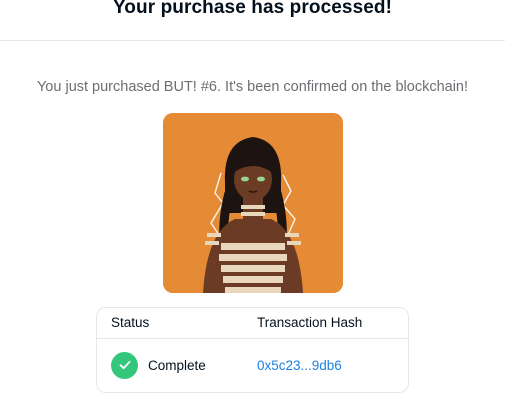 This screenshot has width=505, height=402. Describe the element at coordinates (124, 365) in the screenshot. I see `check-icon` at that location.